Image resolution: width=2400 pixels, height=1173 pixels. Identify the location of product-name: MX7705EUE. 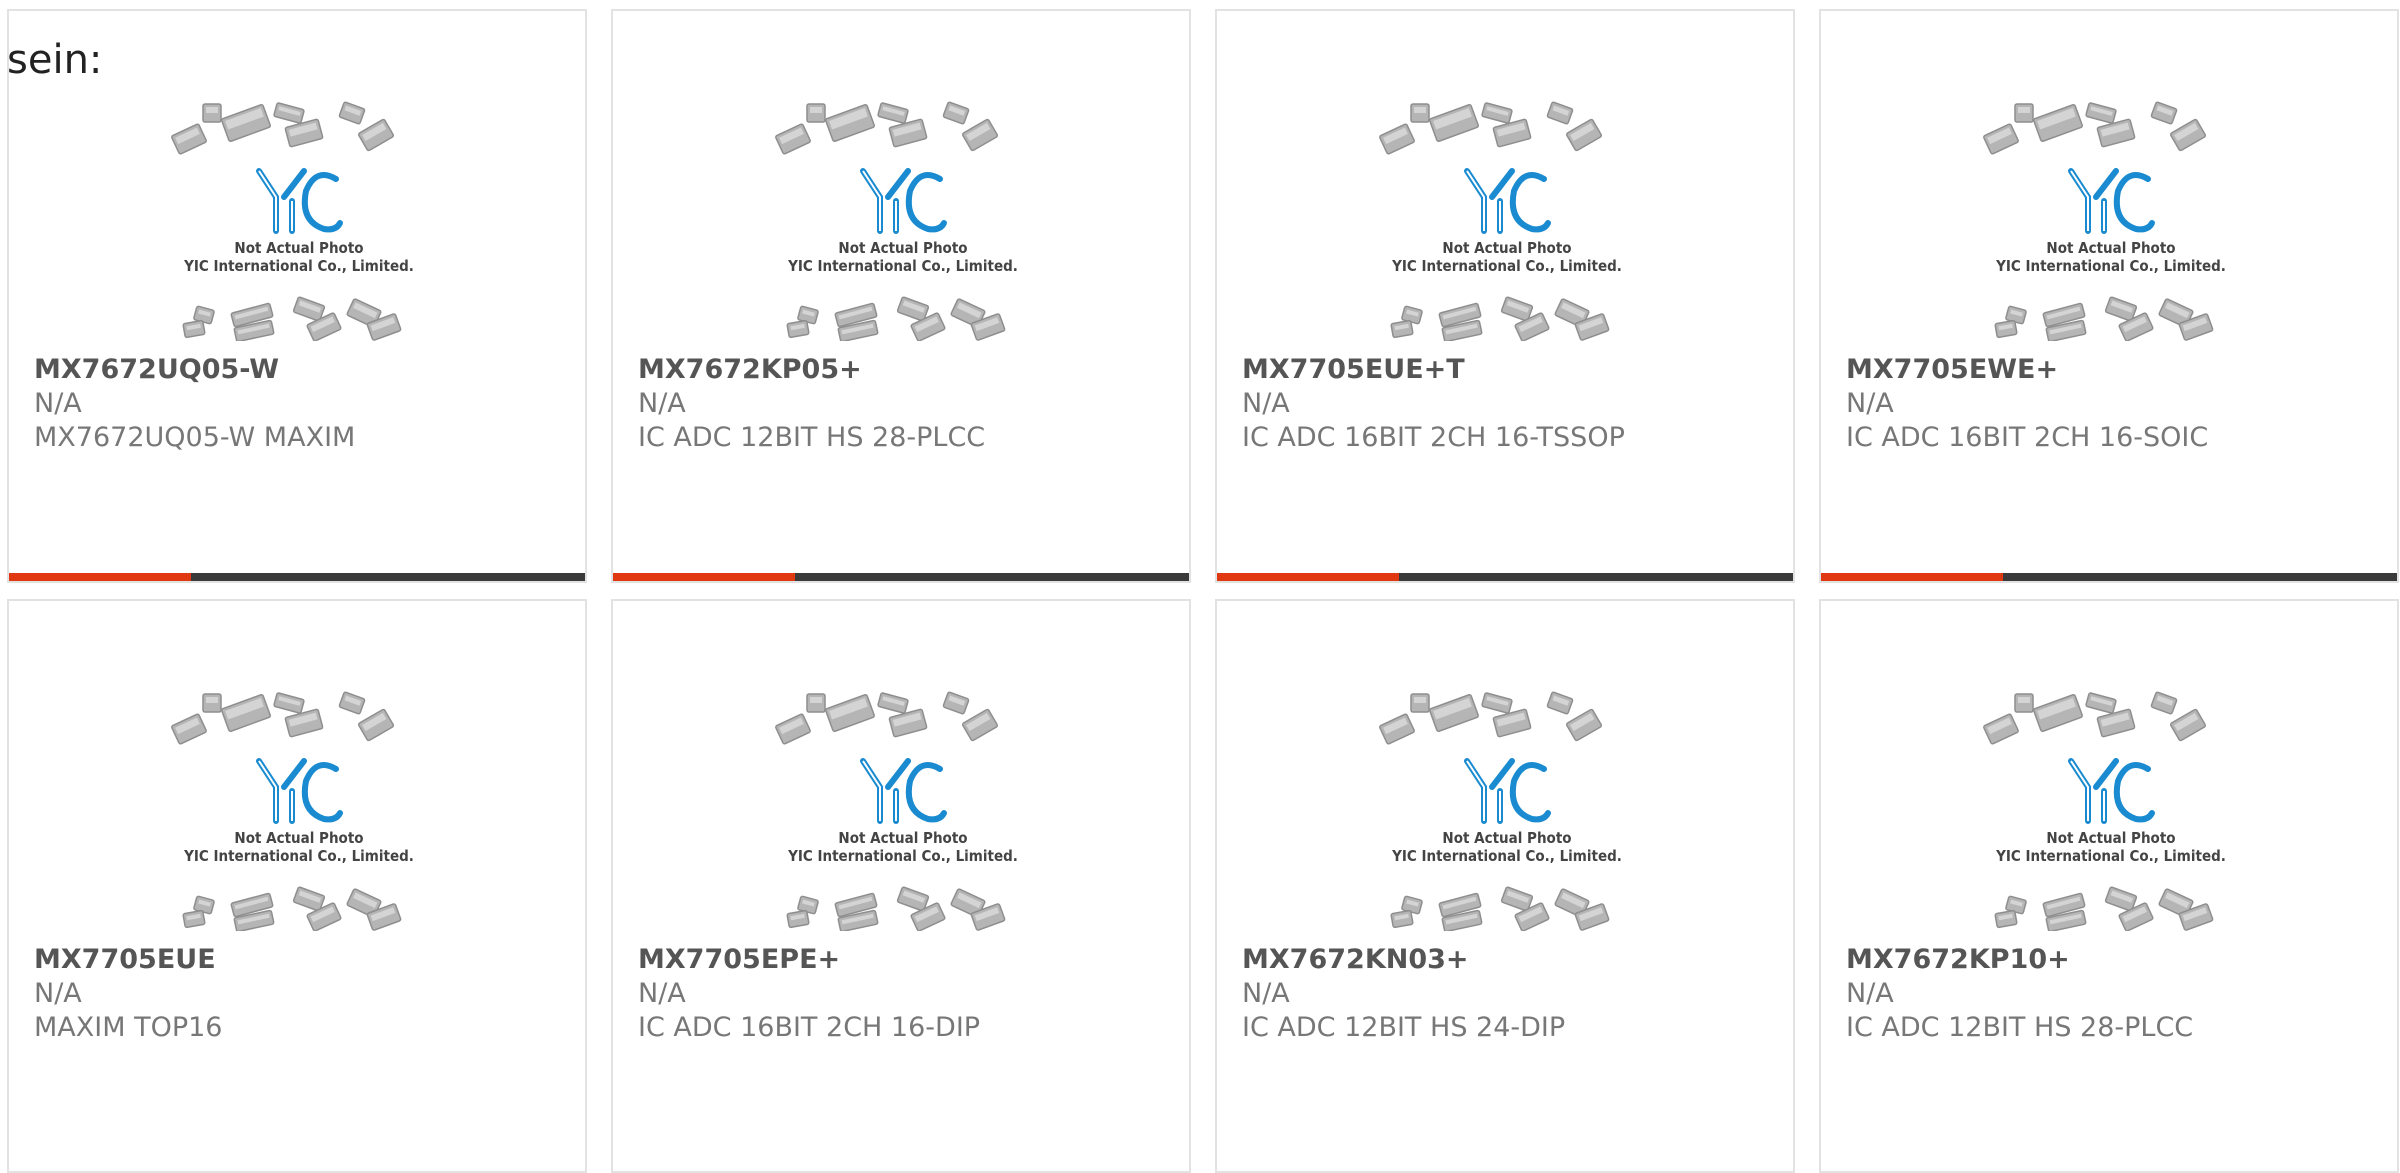
(299, 960).